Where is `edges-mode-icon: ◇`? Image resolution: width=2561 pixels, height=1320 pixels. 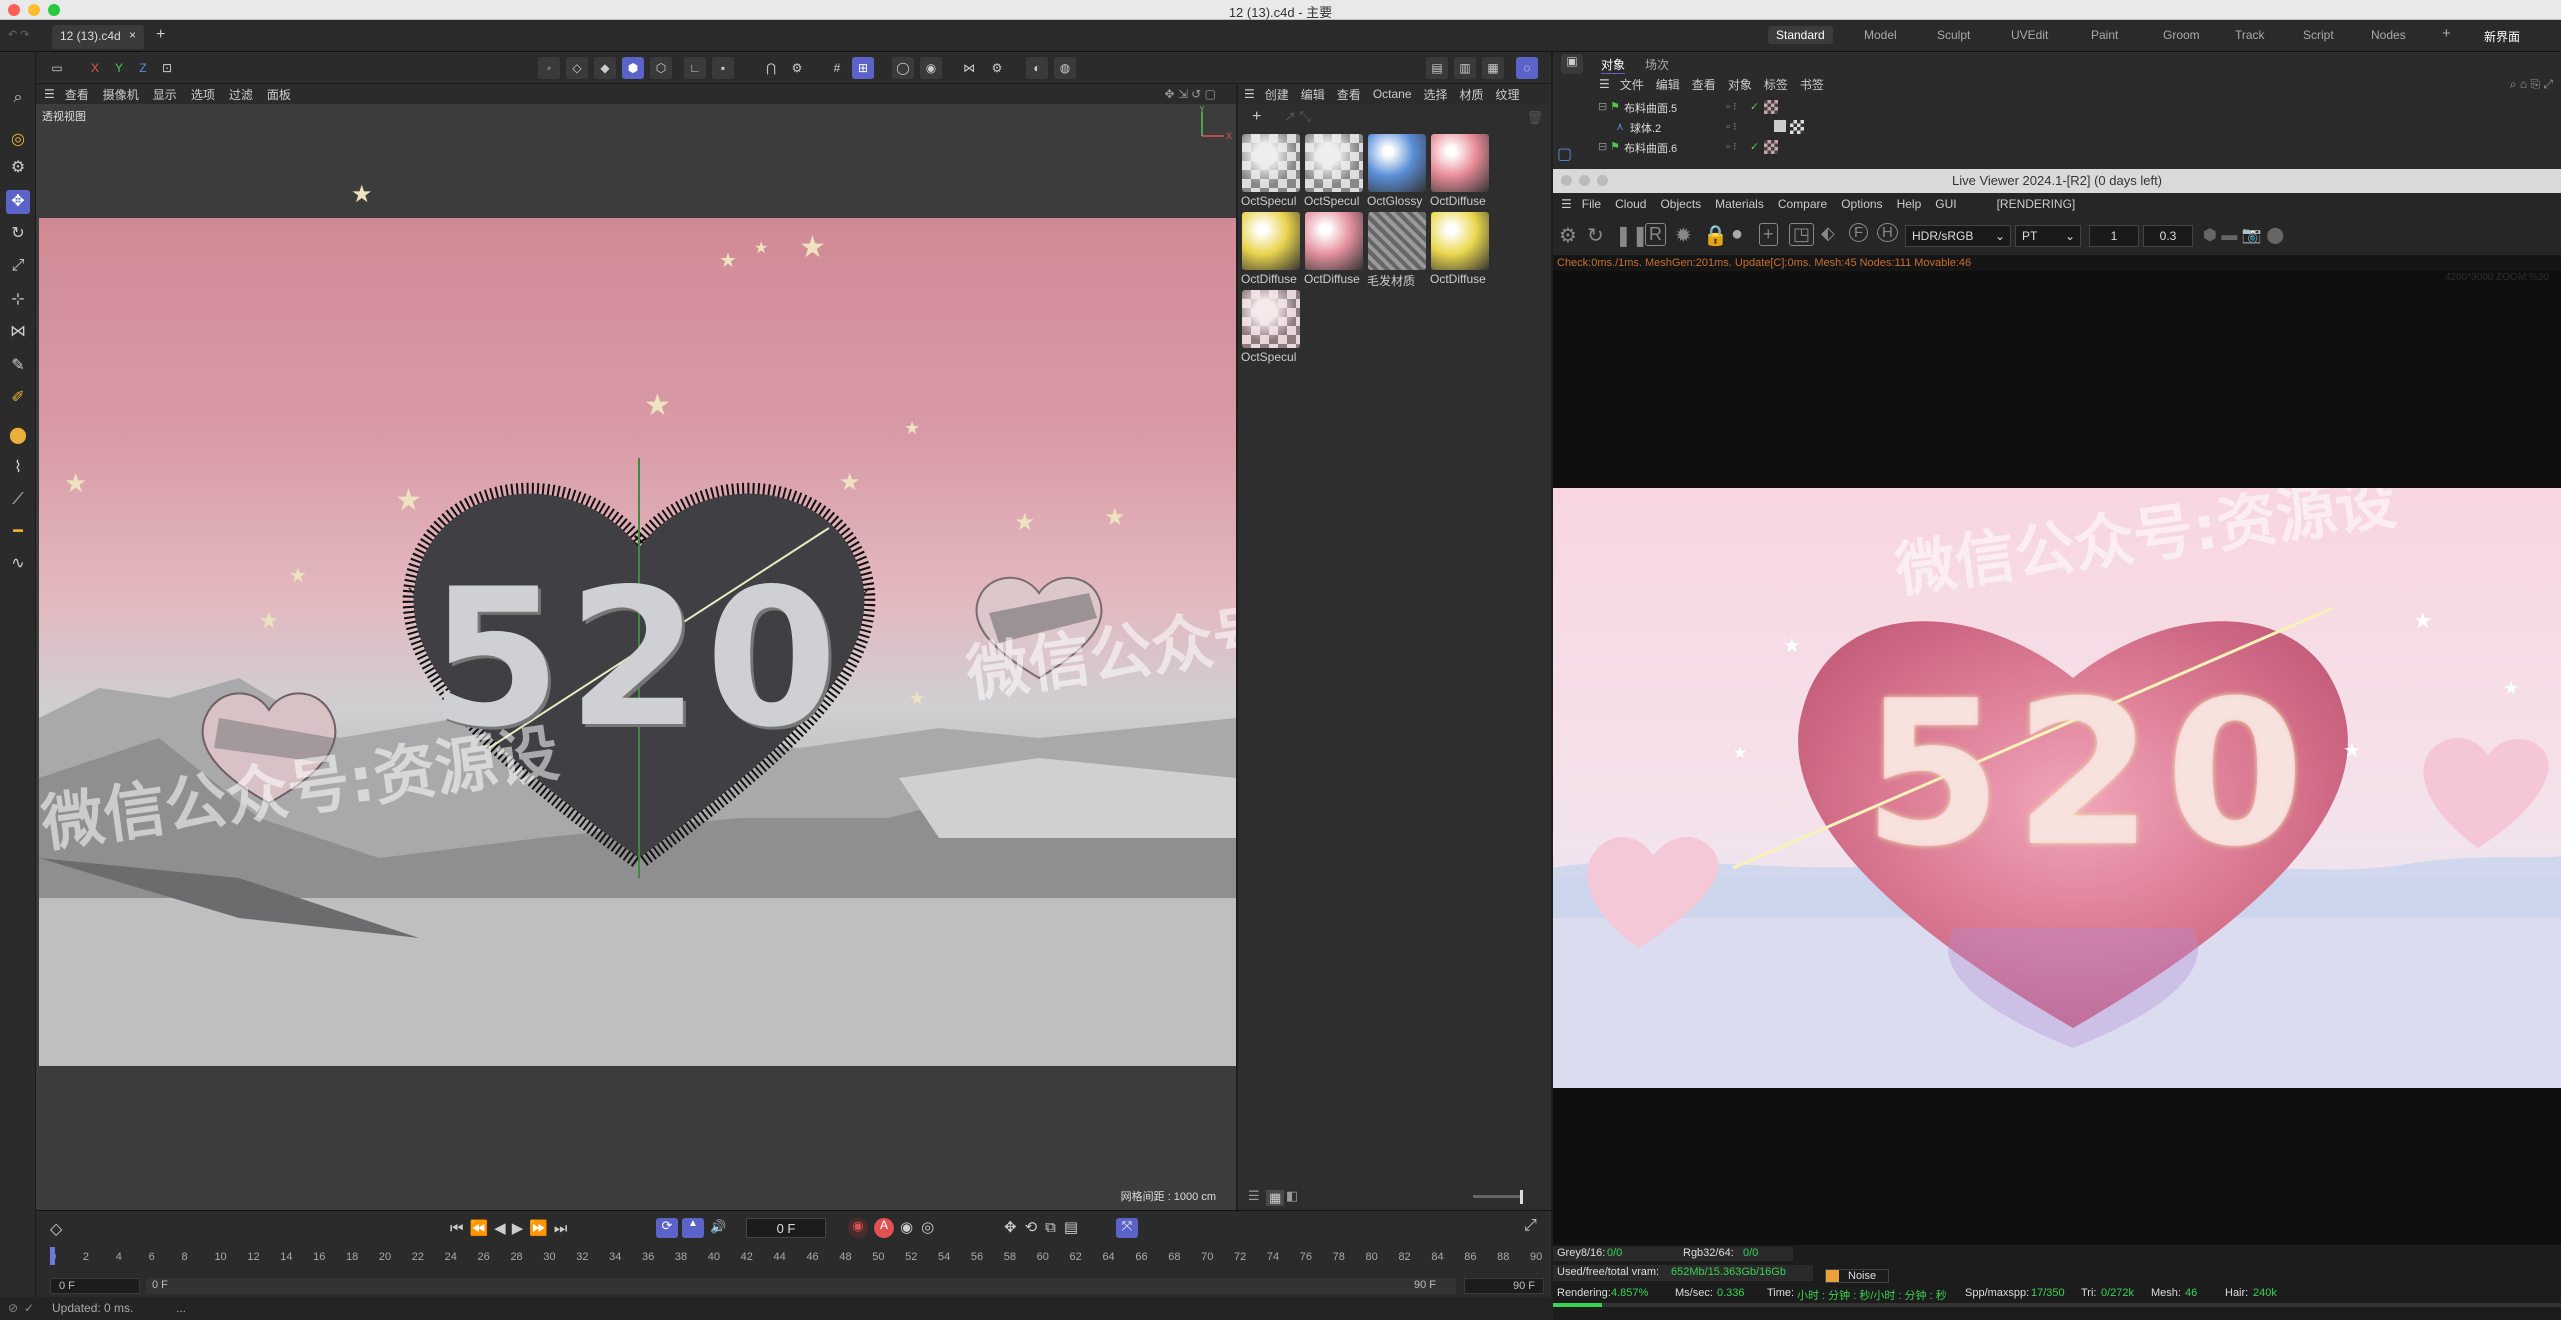 edges-mode-icon: ◇ is located at coordinates (577, 68).